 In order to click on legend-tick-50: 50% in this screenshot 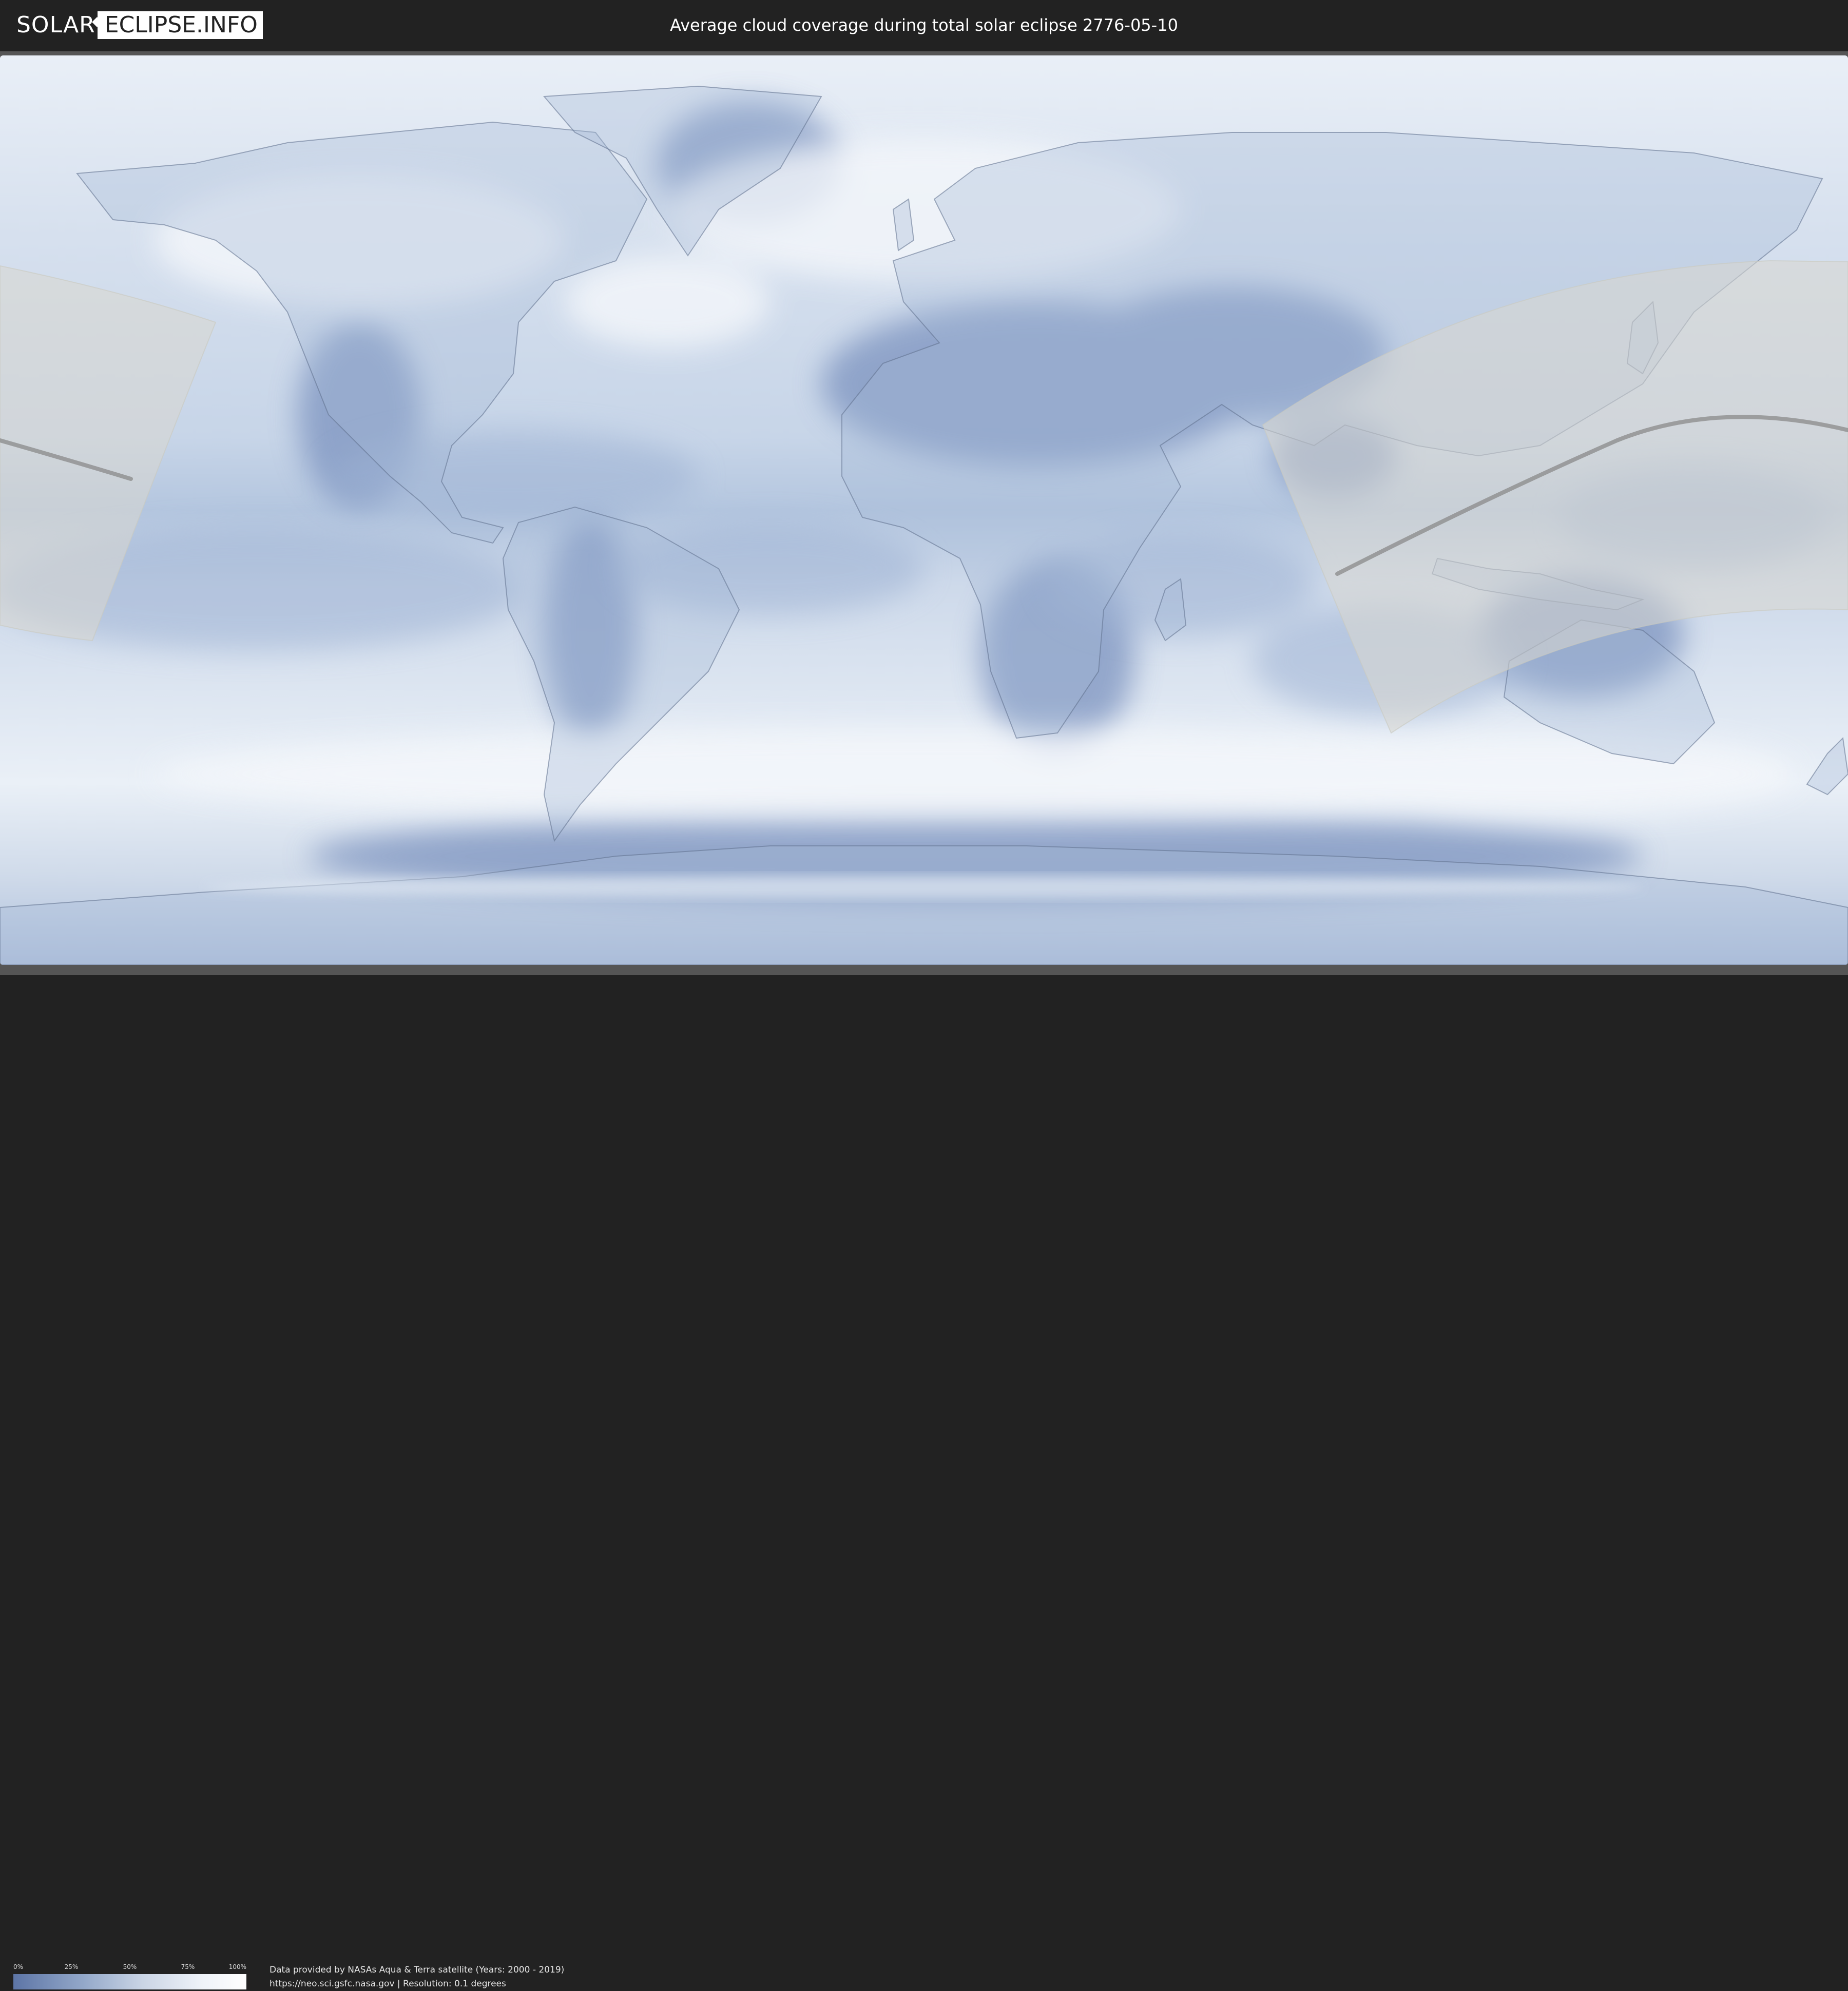, I will do `click(130, 1966)`.